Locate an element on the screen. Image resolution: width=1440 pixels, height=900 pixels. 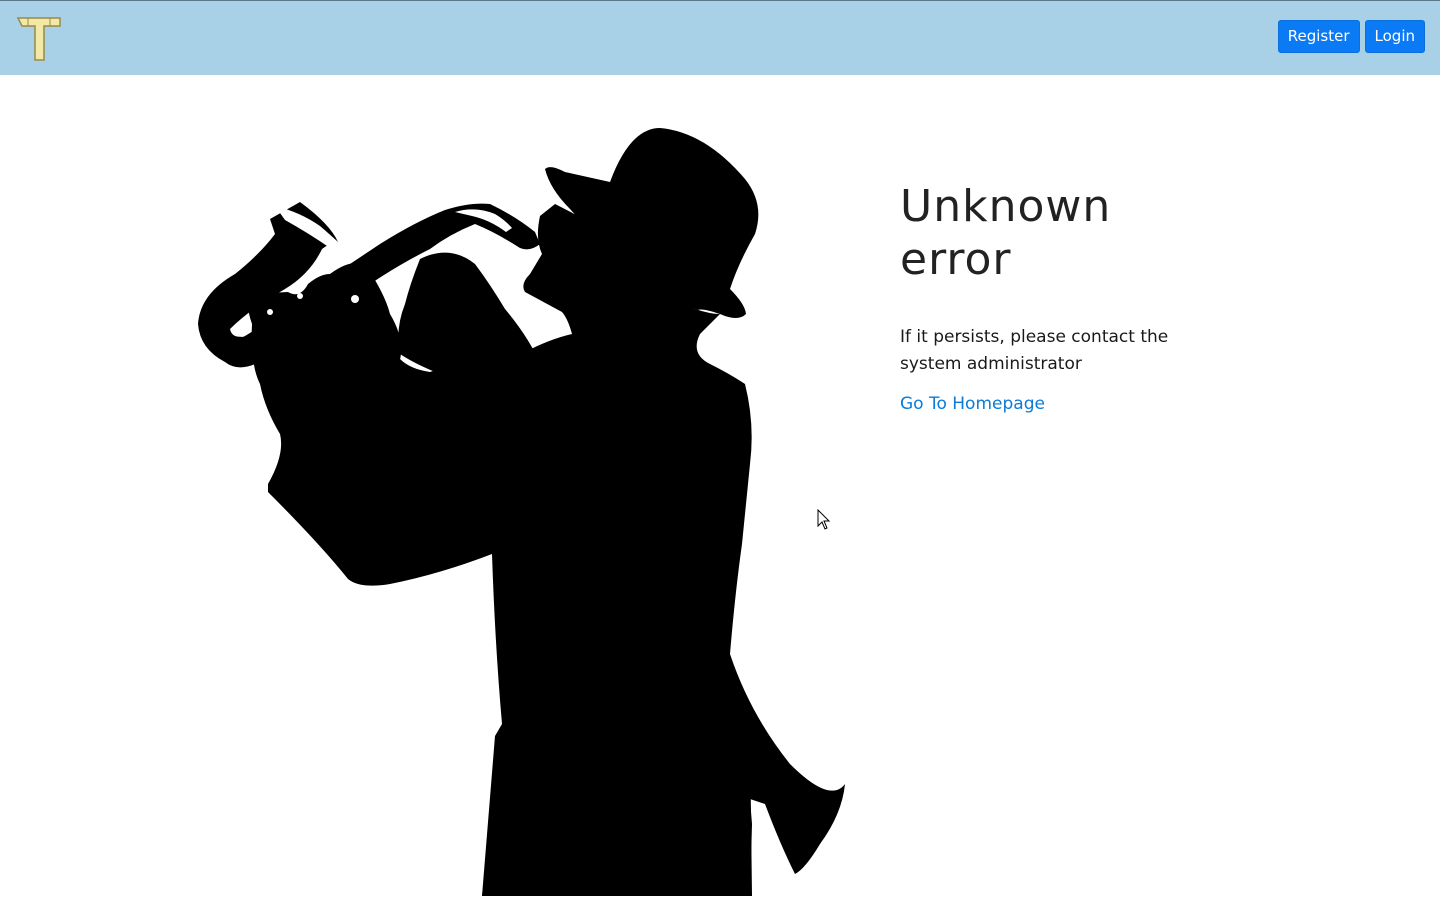
login-button: Login is located at coordinates (1394, 36).